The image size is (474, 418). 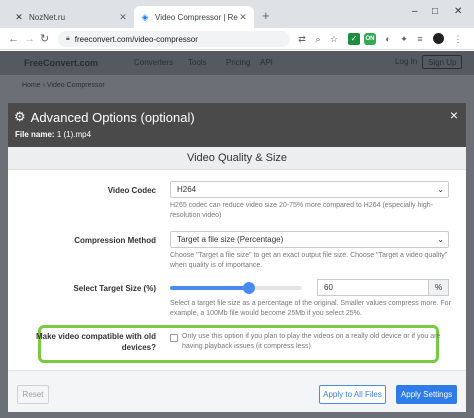 What do you see at coordinates (13, 39) in the screenshot?
I see `back-arrow-icon: ←` at bounding box center [13, 39].